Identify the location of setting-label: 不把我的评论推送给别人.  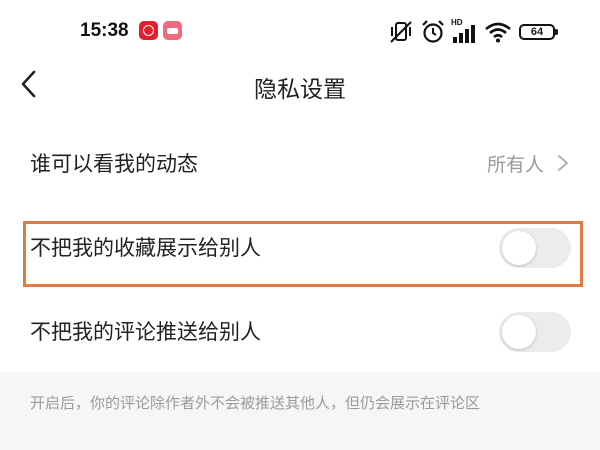
(145, 332).